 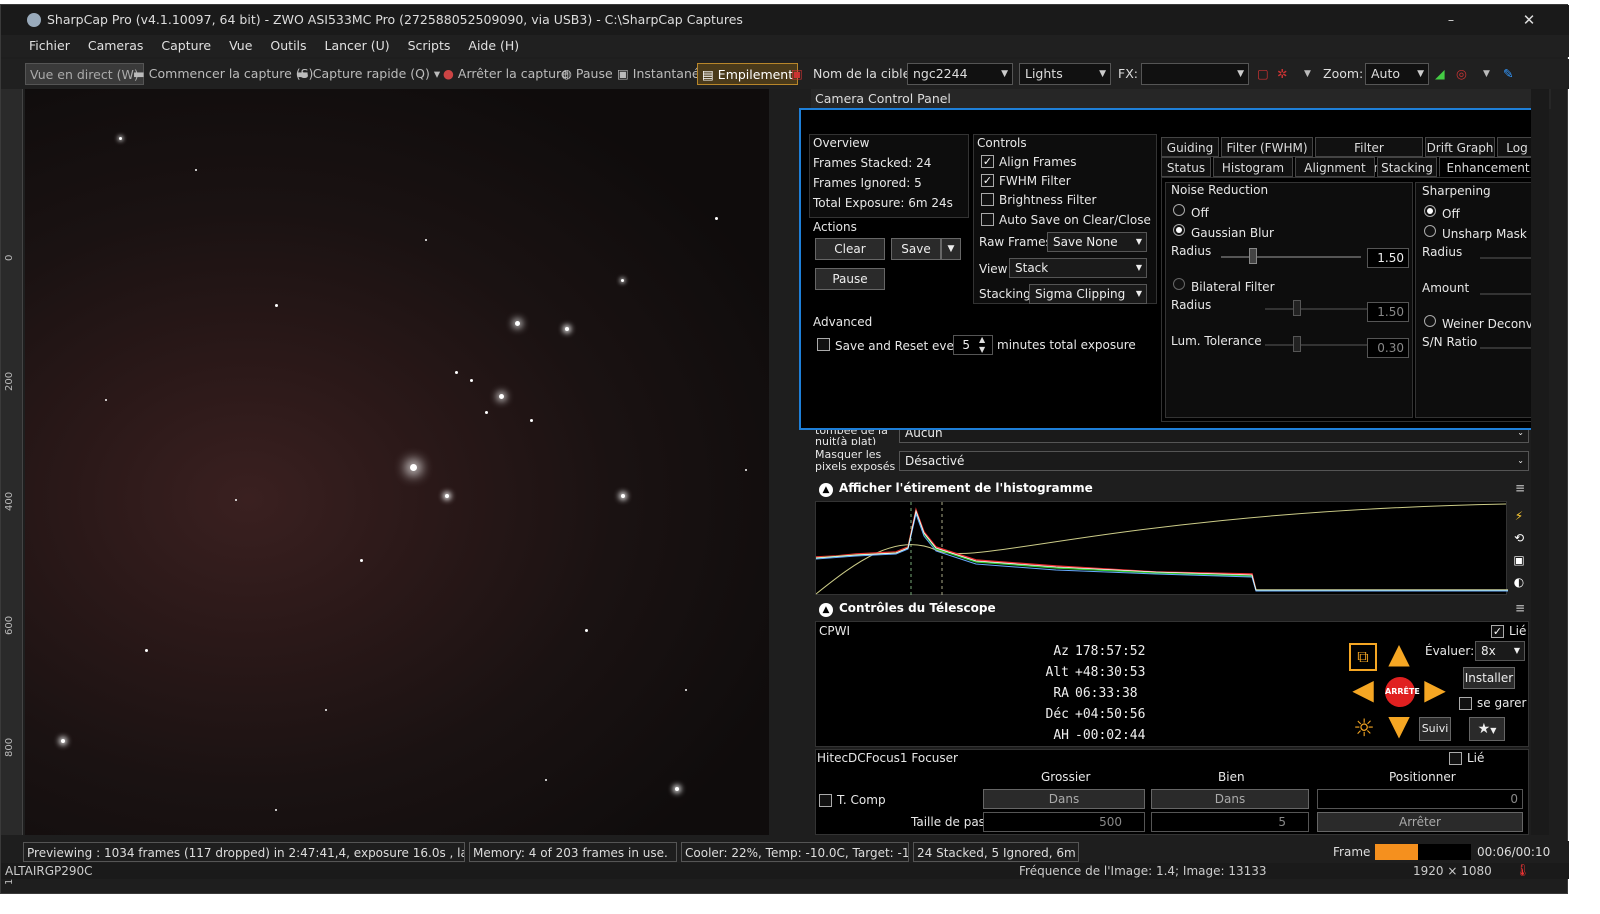 What do you see at coordinates (506, 74) in the screenshot?
I see `stop-capture-button: ● Arrêter la capture` at bounding box center [506, 74].